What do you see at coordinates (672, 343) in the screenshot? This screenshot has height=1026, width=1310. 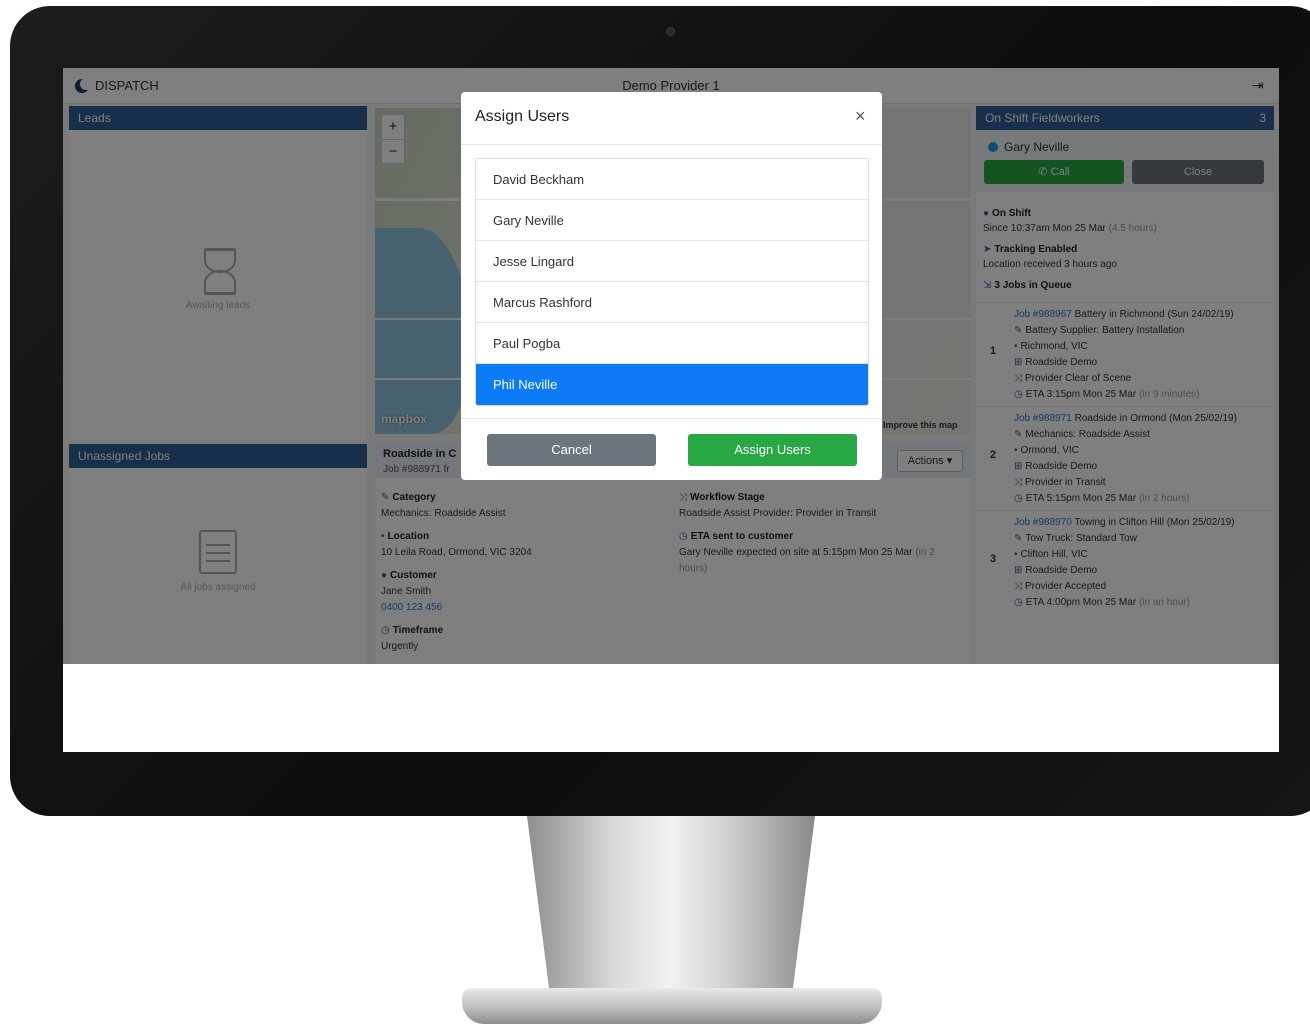 I see `user-list-item: Paul Pogba` at bounding box center [672, 343].